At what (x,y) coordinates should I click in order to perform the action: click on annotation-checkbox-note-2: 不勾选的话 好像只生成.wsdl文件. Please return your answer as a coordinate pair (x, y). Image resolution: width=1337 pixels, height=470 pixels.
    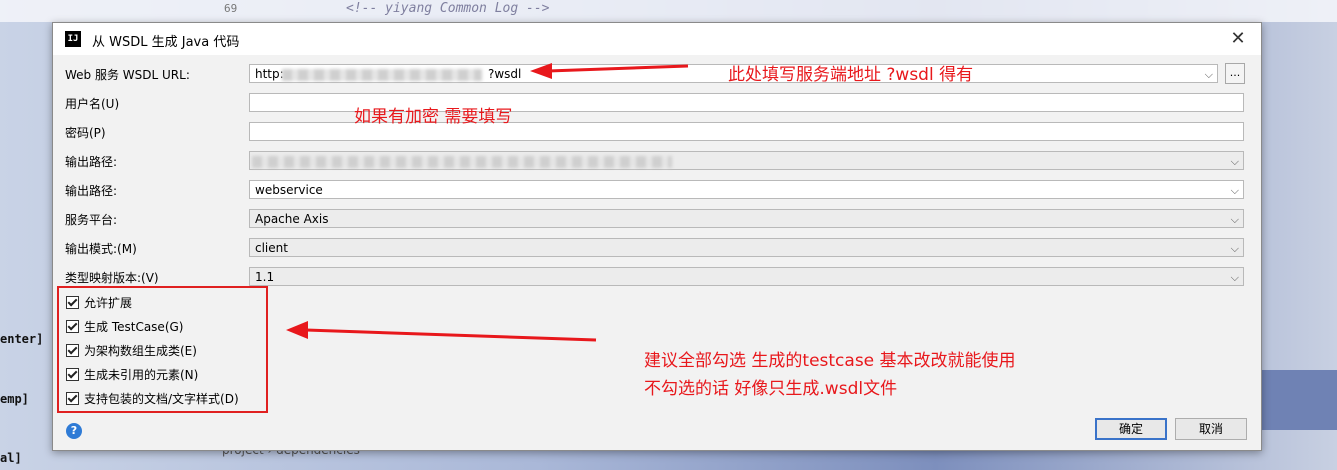
    Looking at the image, I should click on (771, 389).